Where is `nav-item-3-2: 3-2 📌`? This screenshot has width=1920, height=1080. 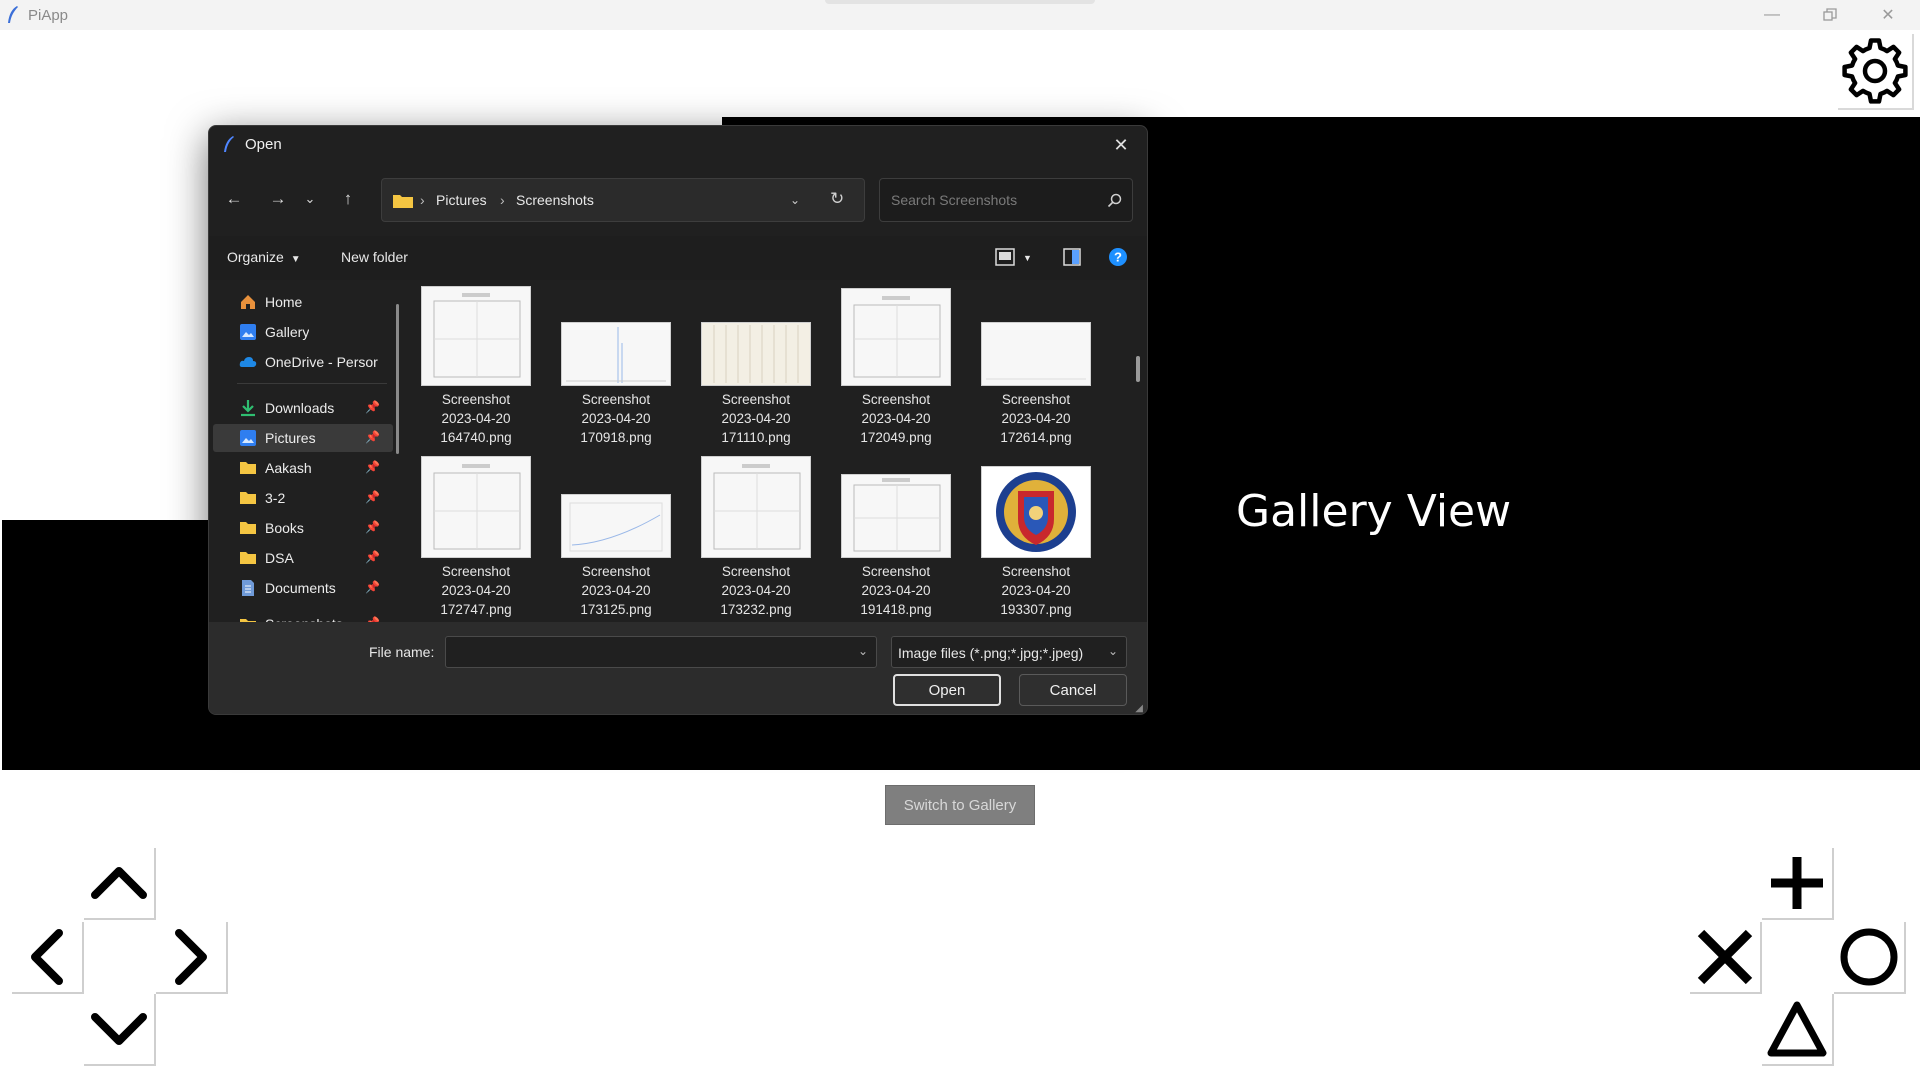
nav-item-3-2: 3-2 📌 is located at coordinates (303, 498).